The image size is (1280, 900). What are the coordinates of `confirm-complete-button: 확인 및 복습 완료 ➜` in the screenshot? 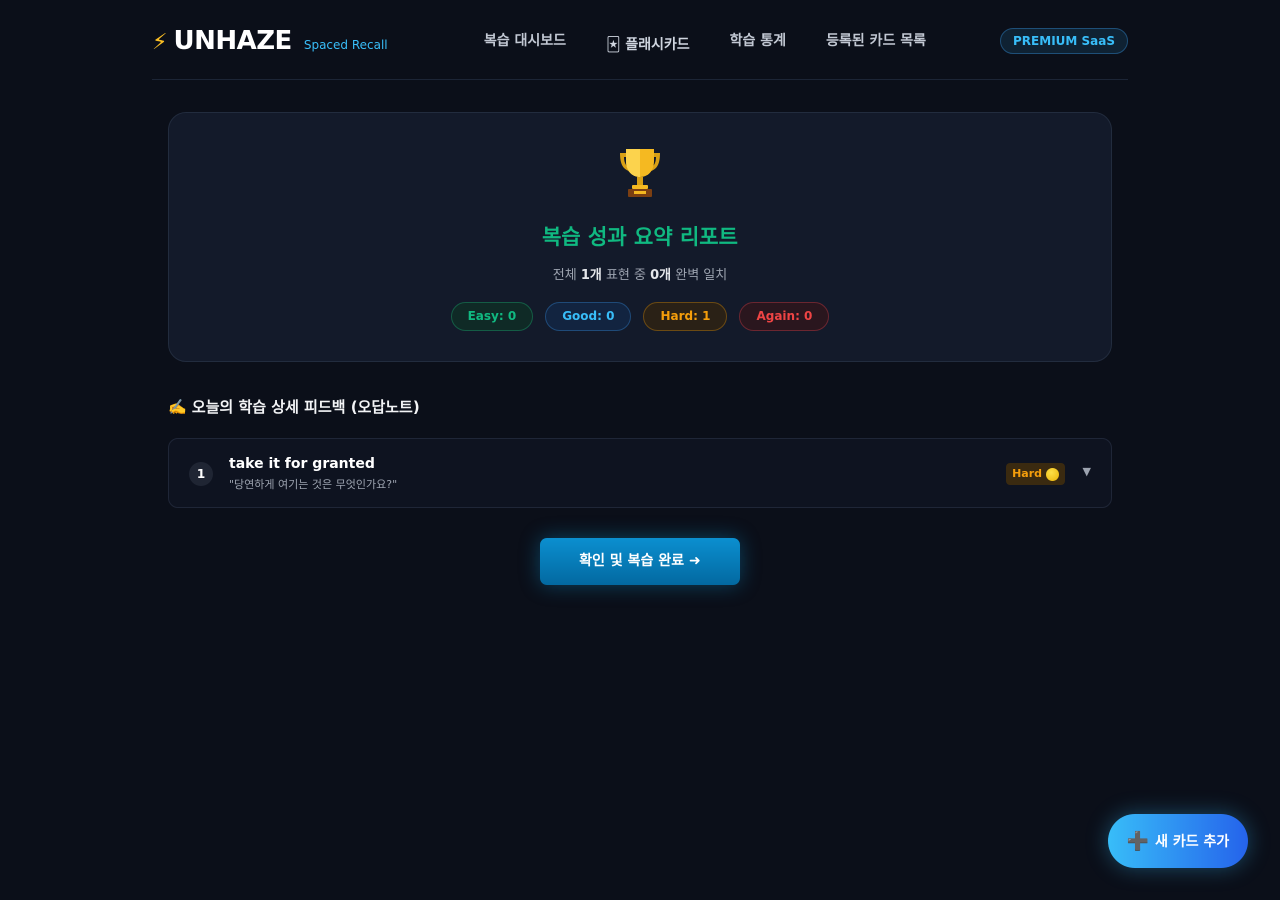 It's located at (640, 561).